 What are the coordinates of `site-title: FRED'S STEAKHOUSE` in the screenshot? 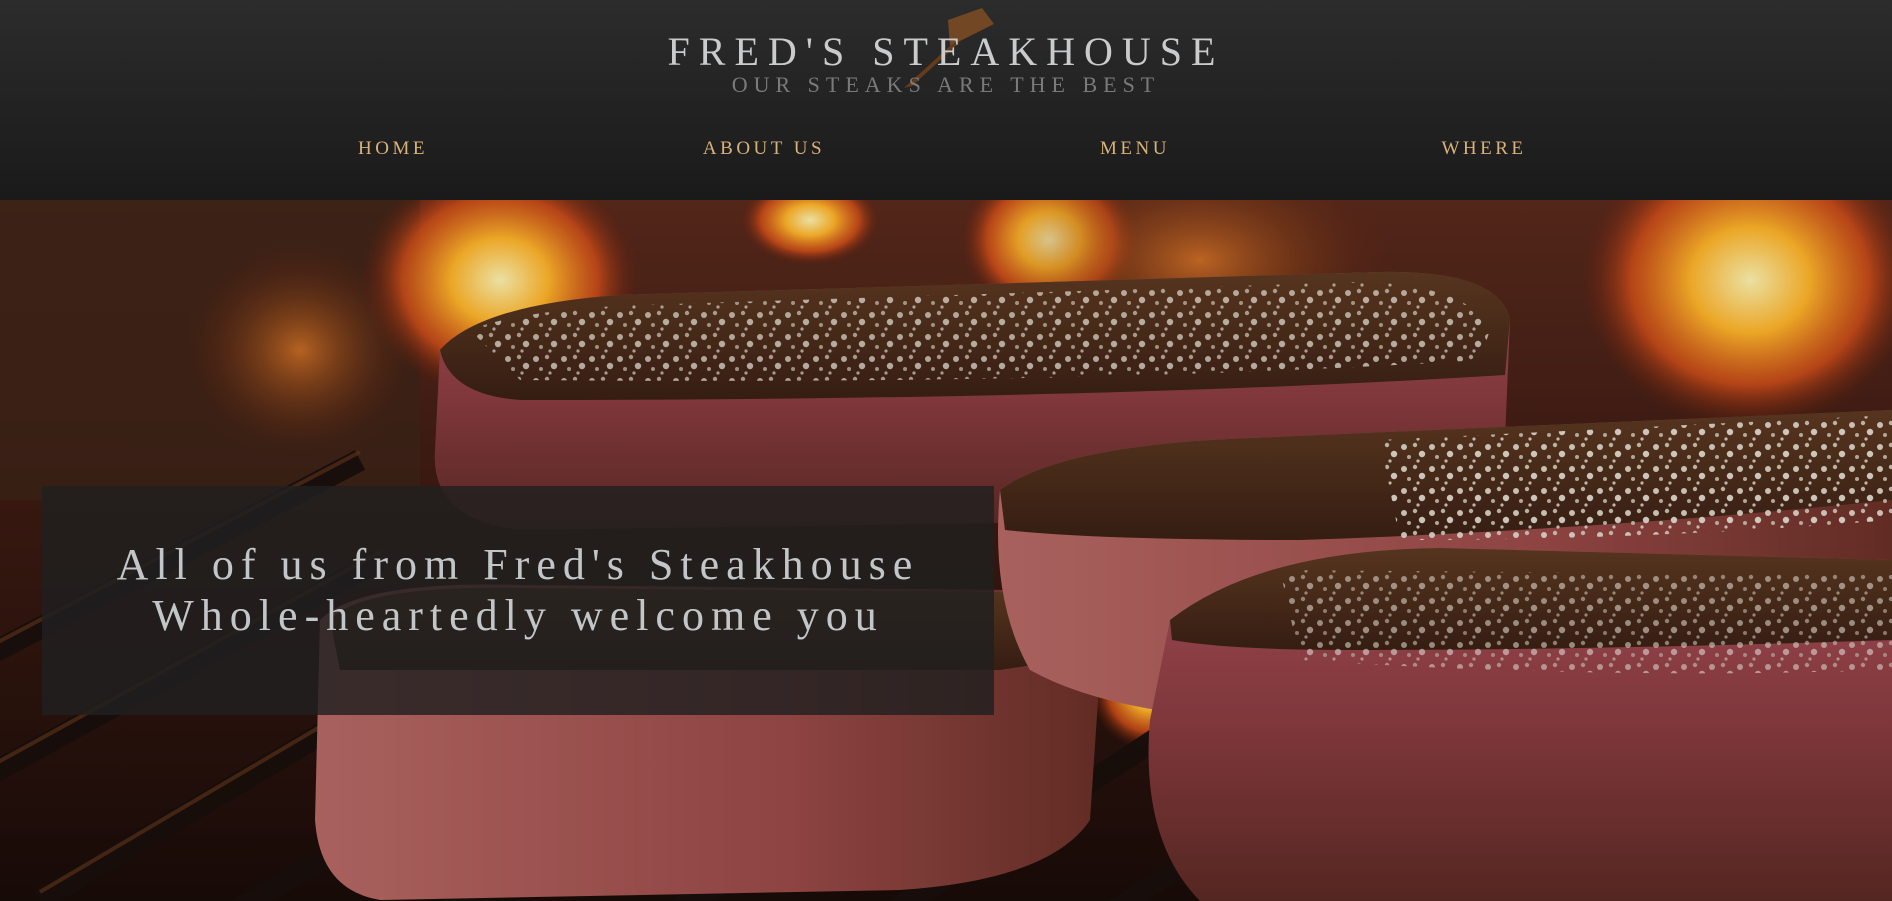 It's located at (946, 52).